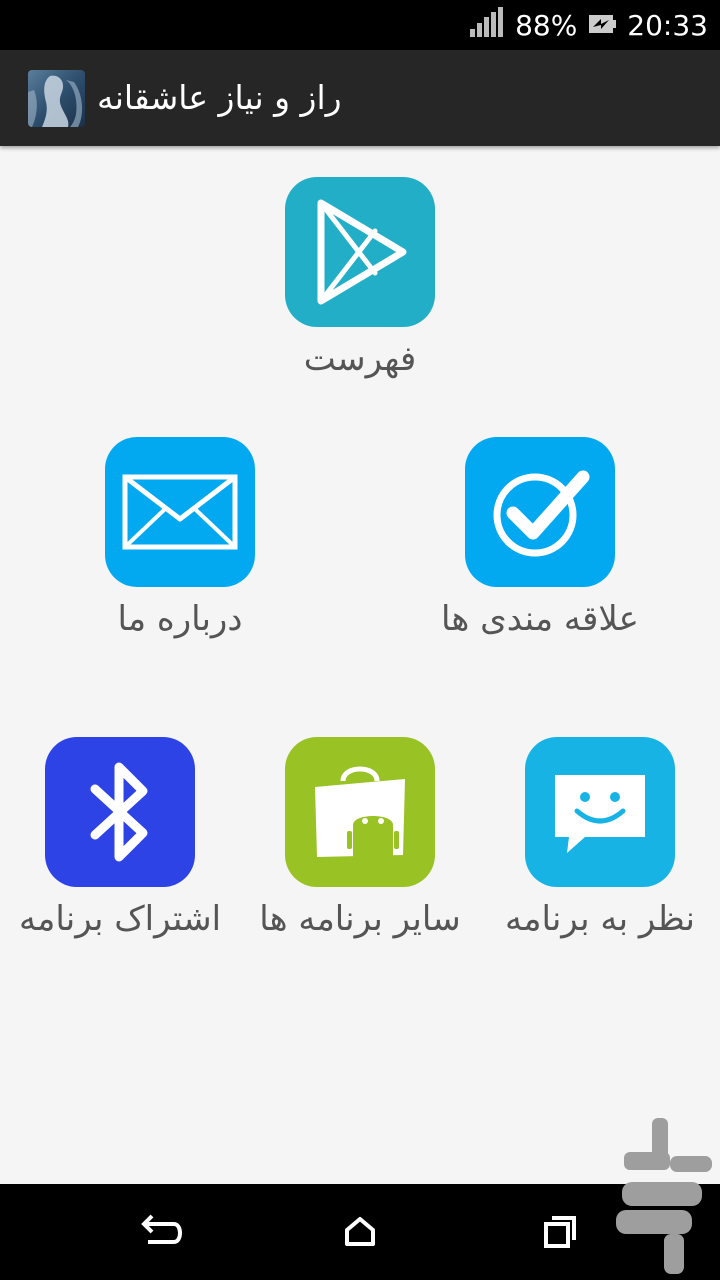 This screenshot has width=720, height=1280. Describe the element at coordinates (540, 619) in the screenshot. I see `menu-label-favorites: علاقه مندی ها` at that location.